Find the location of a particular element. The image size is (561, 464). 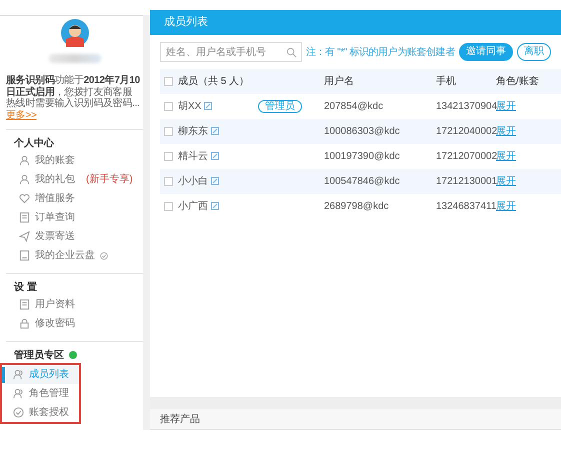

sidebar-item: 修改密码 is located at coordinates (74, 323).